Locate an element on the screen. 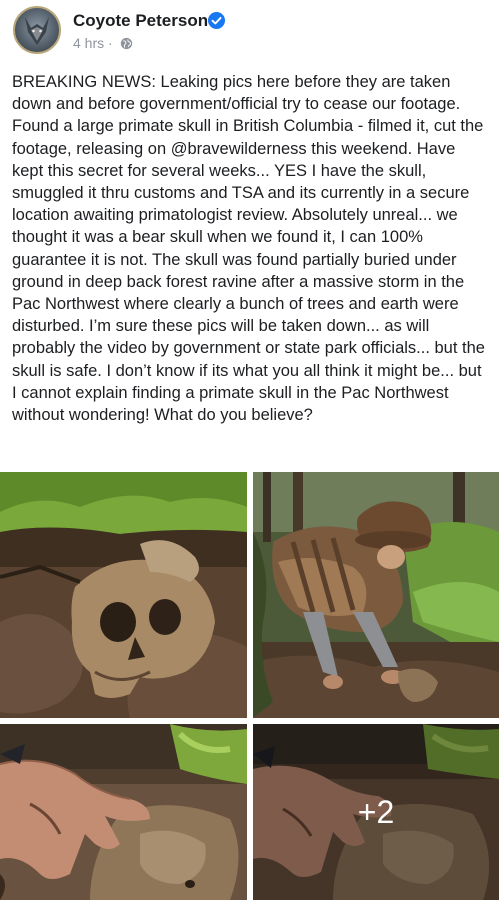 The width and height of the screenshot is (499, 900). post-photo-man-examining-skull is located at coordinates (376, 595).